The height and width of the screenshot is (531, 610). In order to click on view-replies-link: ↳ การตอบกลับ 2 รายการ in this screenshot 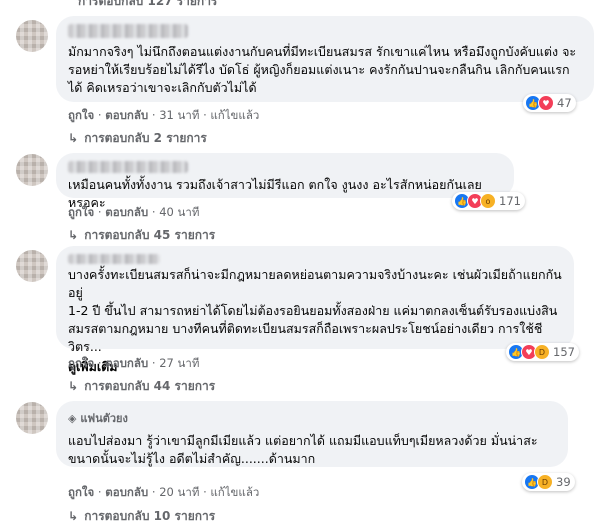, I will do `click(137, 138)`.